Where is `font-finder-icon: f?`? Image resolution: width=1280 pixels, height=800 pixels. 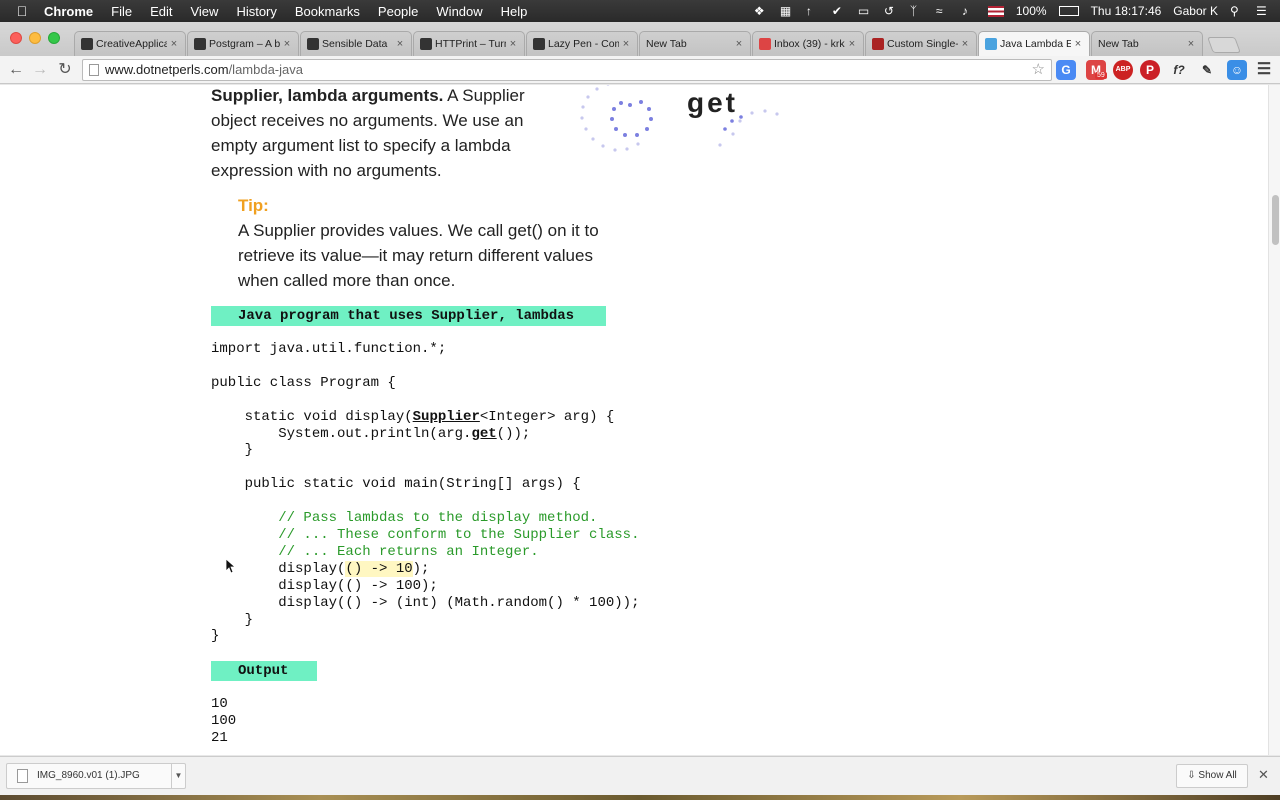 font-finder-icon: f? is located at coordinates (1179, 70).